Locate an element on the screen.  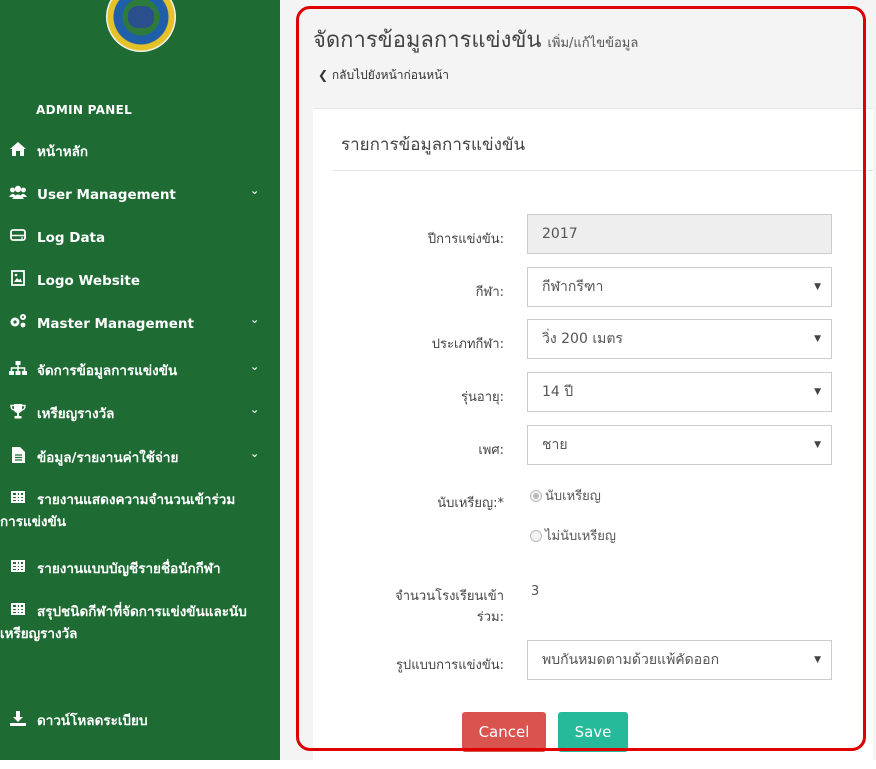
sidebar-item-label: Master Management is located at coordinates (115, 324).